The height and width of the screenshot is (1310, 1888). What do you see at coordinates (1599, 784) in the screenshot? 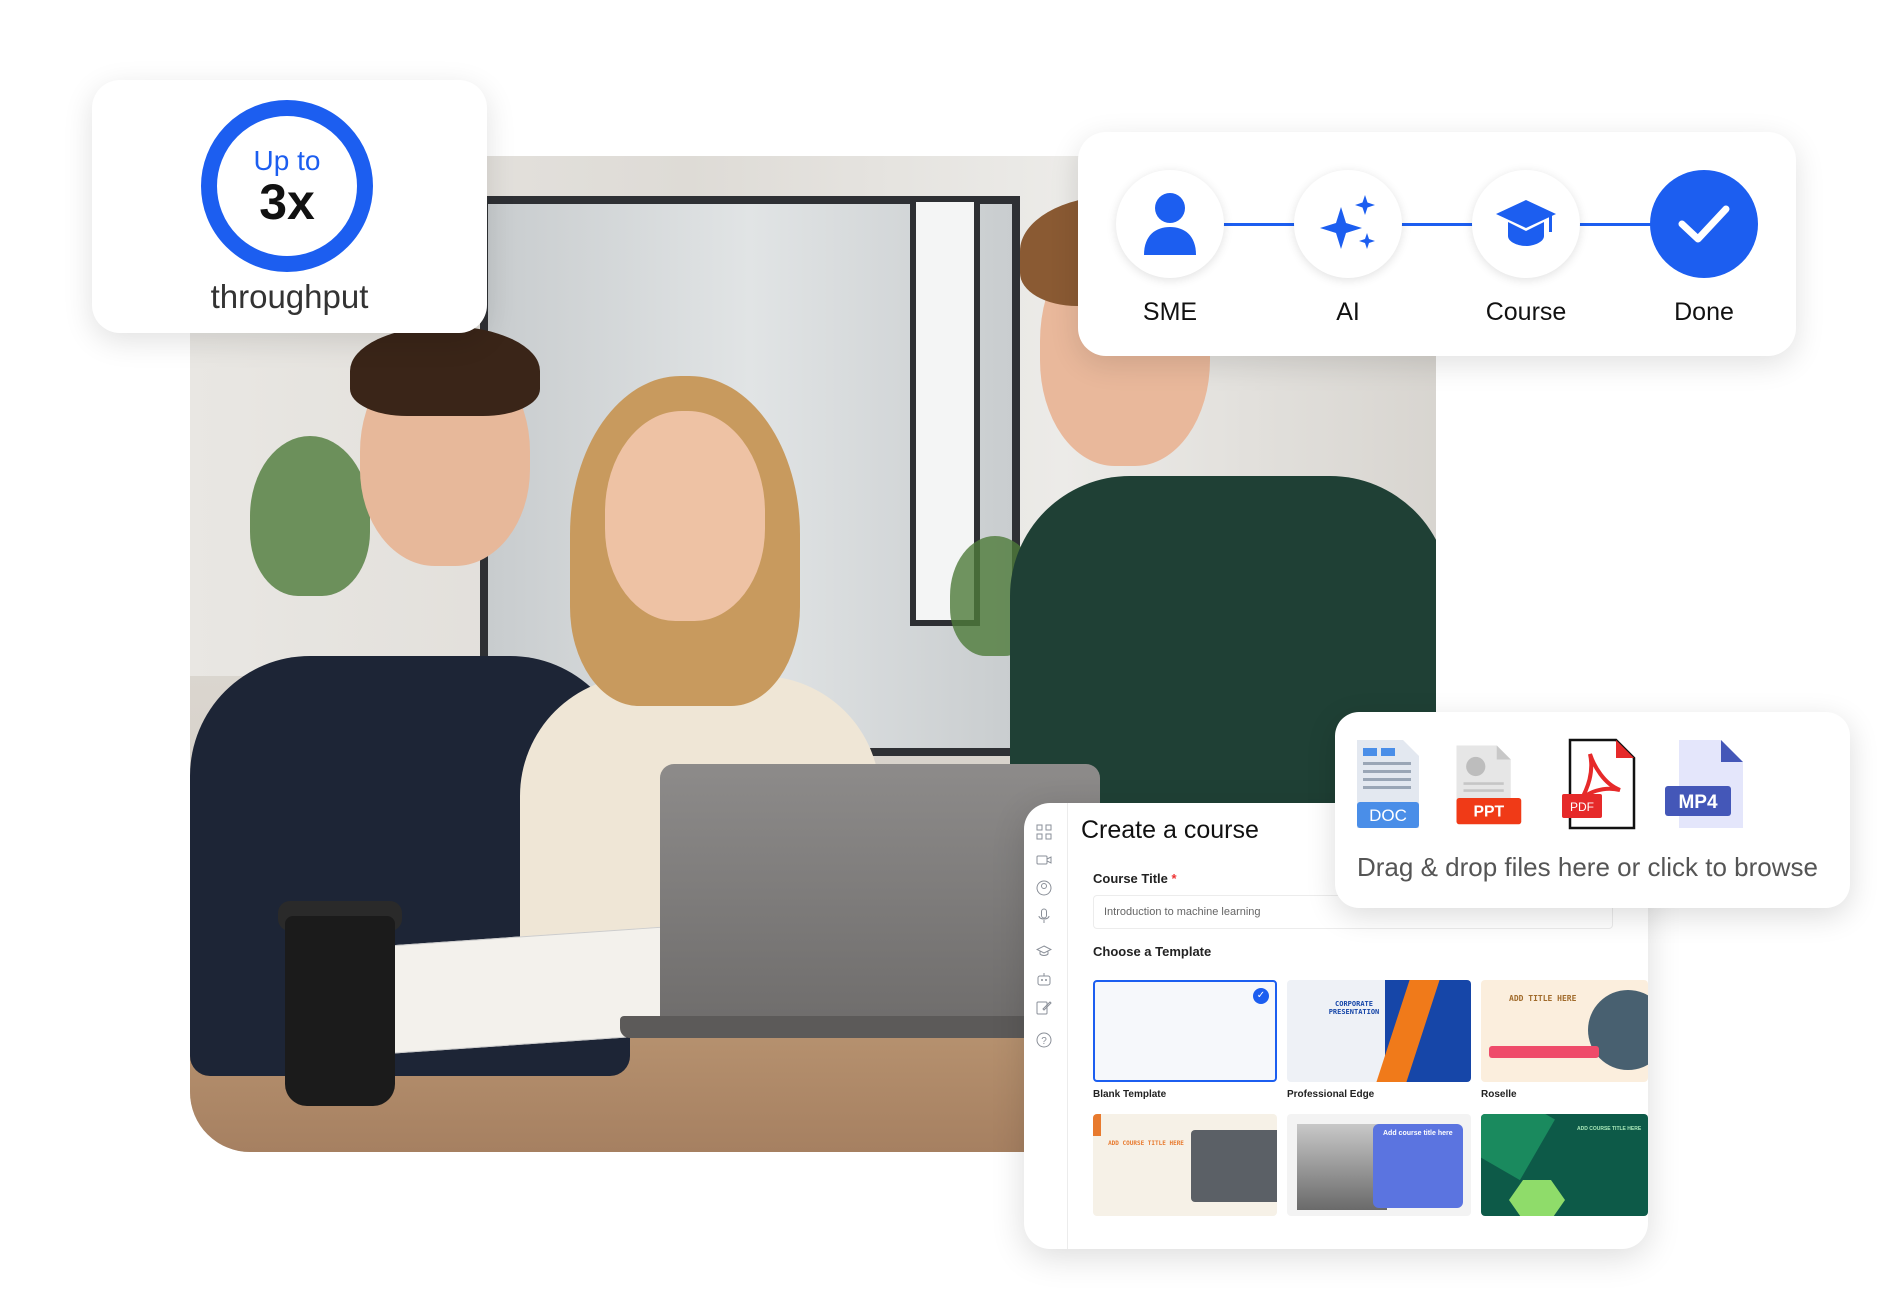
I see `pdf-file-icon: PDF` at bounding box center [1599, 784].